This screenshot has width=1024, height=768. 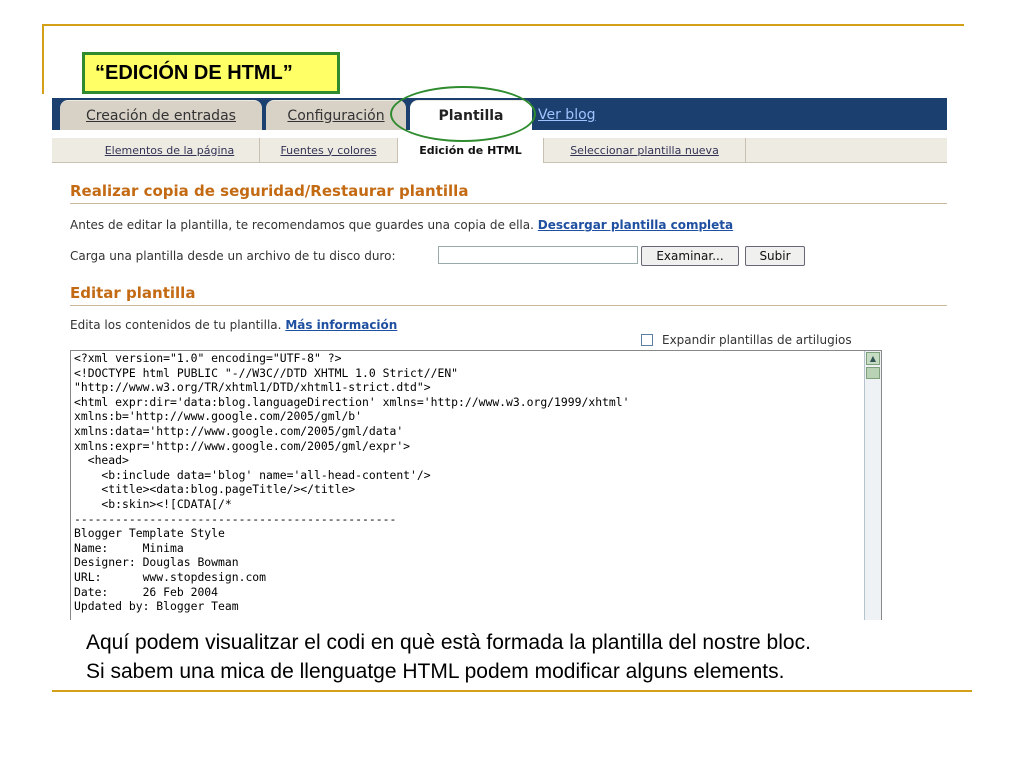 I want to click on code-line: Name: Minima, so click(x=129, y=547).